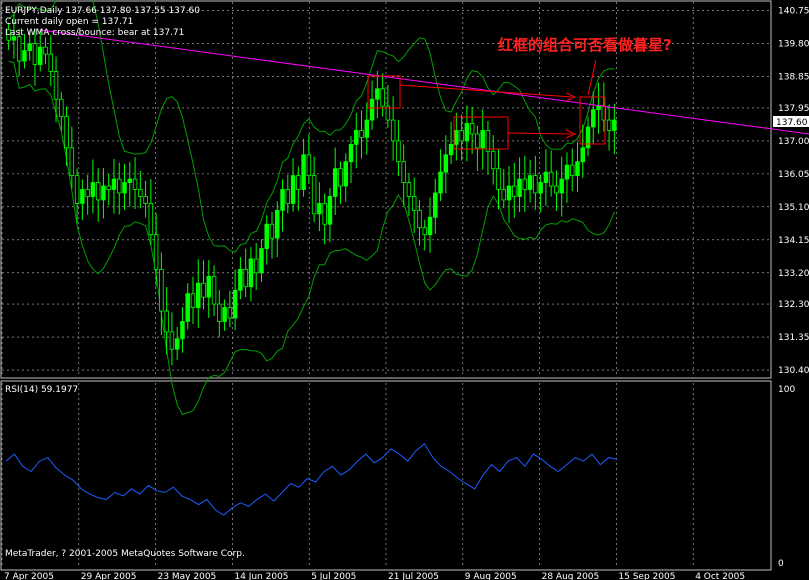  Describe the element at coordinates (793, 142) in the screenshot. I see `y-tick-label: 137.00` at that location.